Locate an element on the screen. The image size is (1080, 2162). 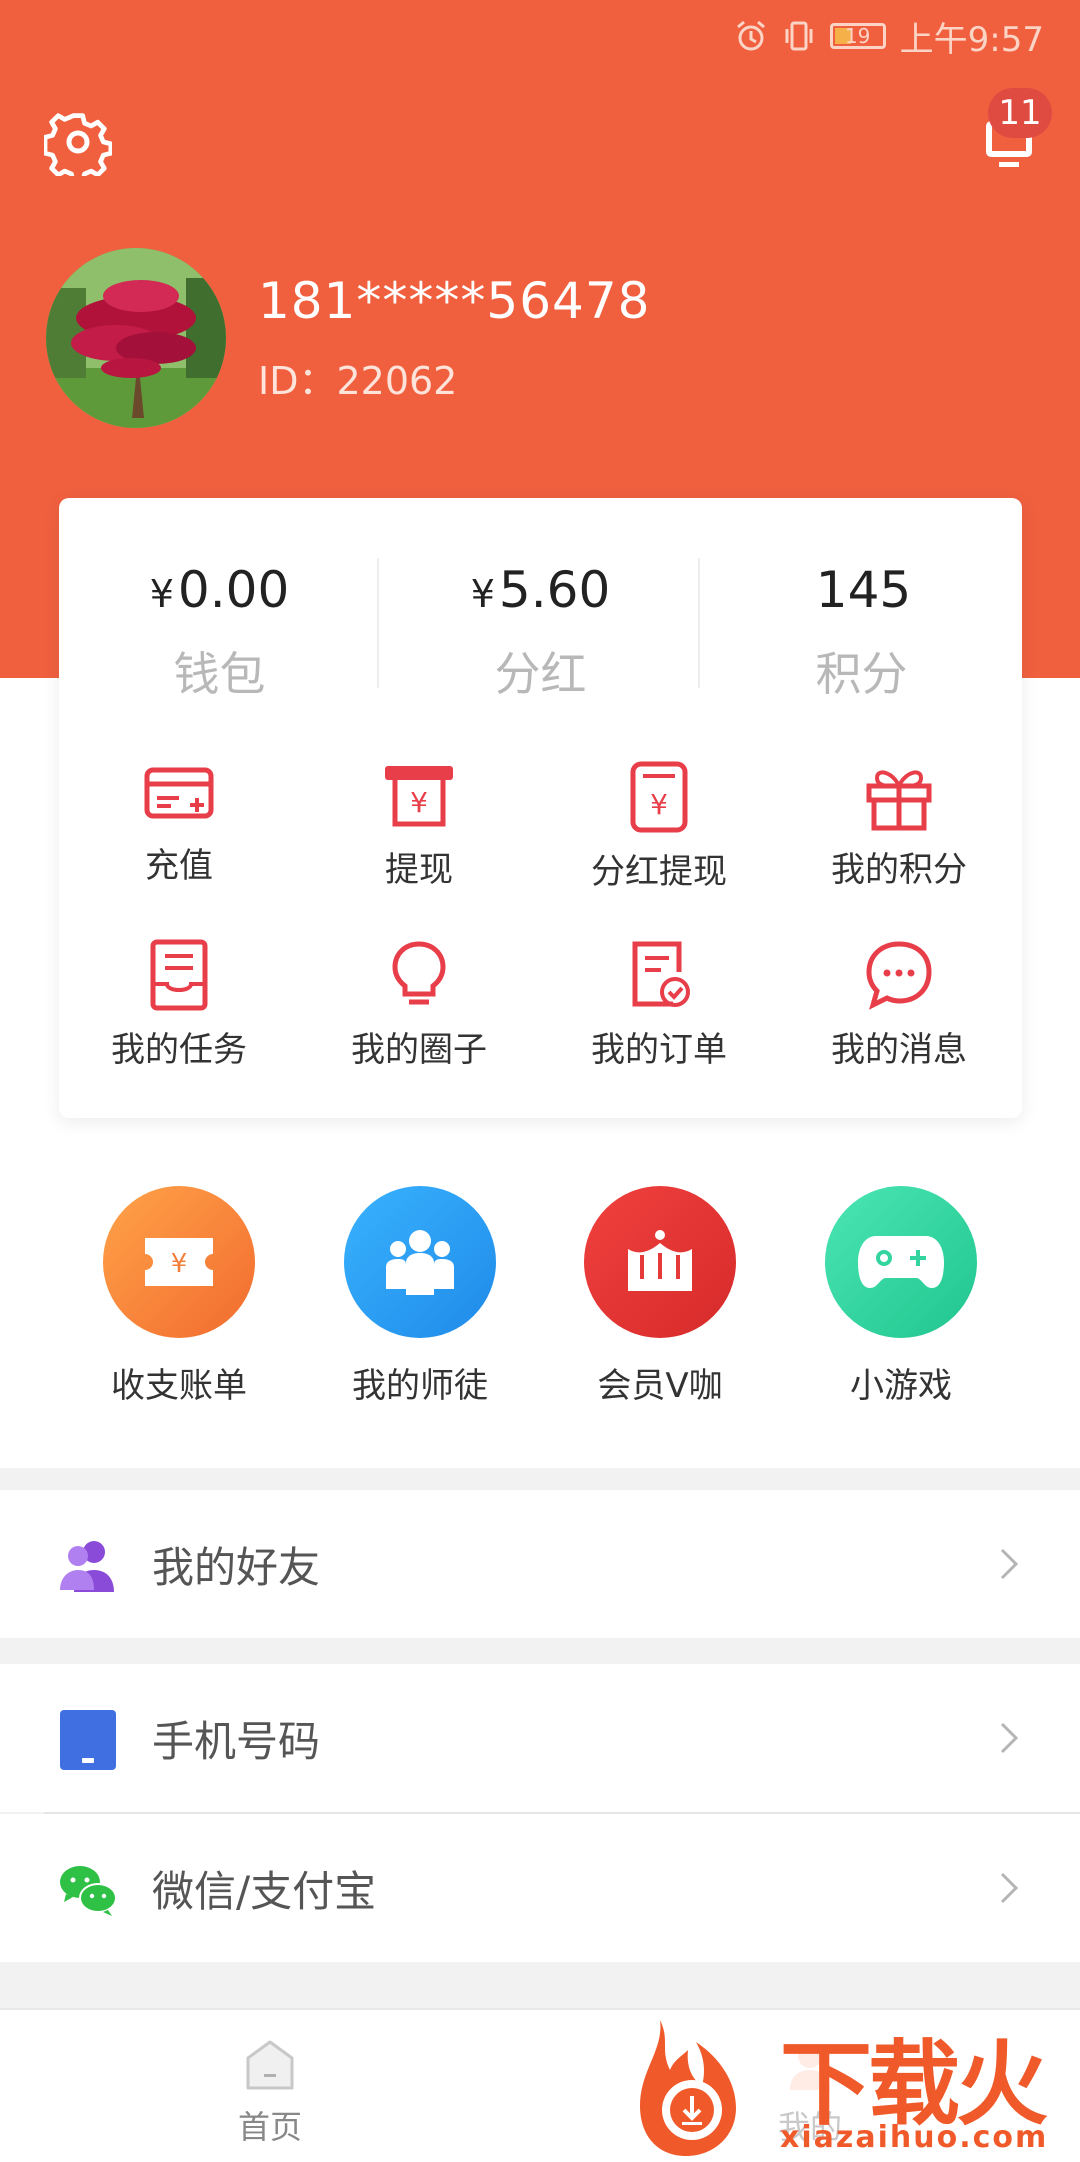
action-my-orders: 我的订单 is located at coordinates (659, 1004).